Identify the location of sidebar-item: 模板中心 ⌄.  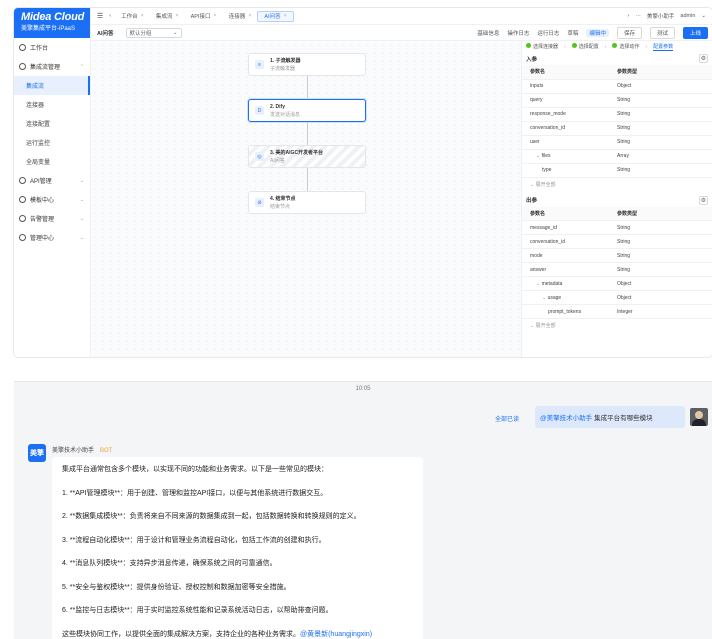
(52, 199).